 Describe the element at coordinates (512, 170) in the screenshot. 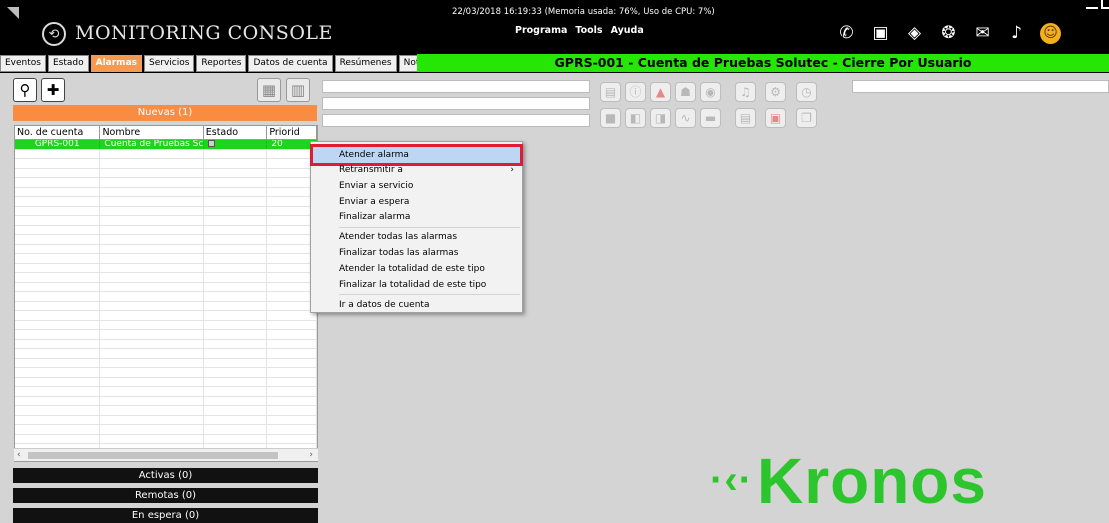

I see `submenu-arrow-icon: ›` at that location.